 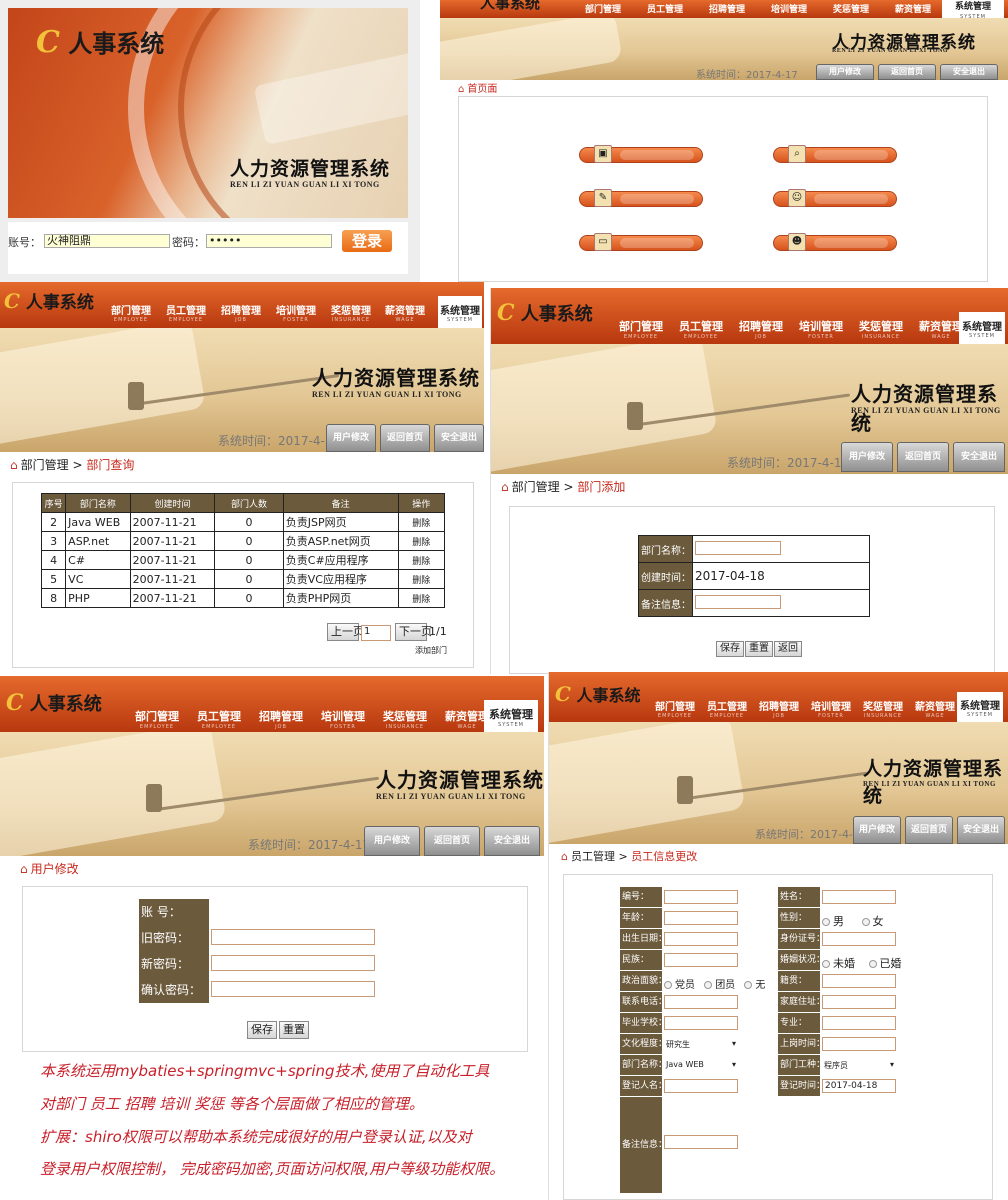 What do you see at coordinates (865, 922) in the screenshot?
I see `radio-female` at bounding box center [865, 922].